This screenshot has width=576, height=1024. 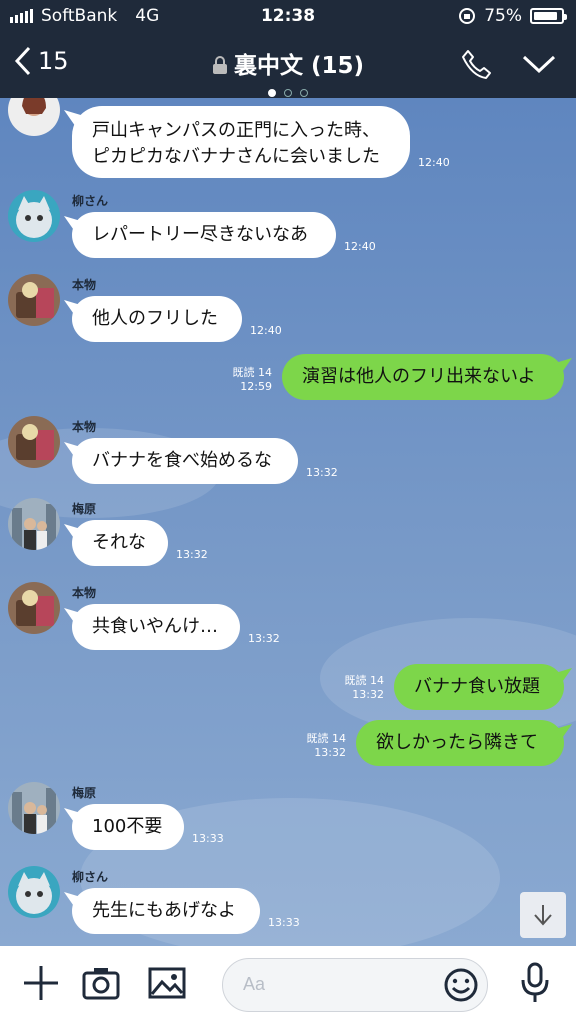 I want to click on message-bubble: 他人のフリした, so click(x=157, y=319).